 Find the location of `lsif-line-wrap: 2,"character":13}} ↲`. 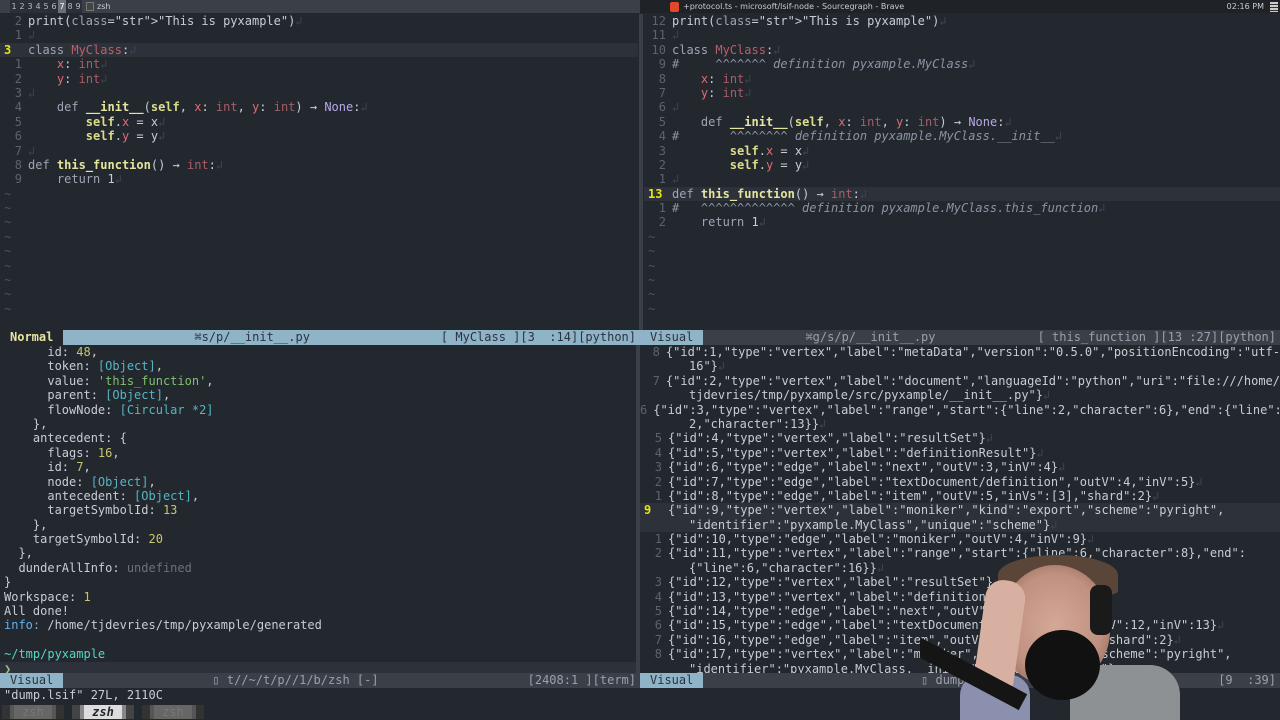

lsif-line-wrap: 2,"character":13}} ↲ is located at coordinates (960, 424).